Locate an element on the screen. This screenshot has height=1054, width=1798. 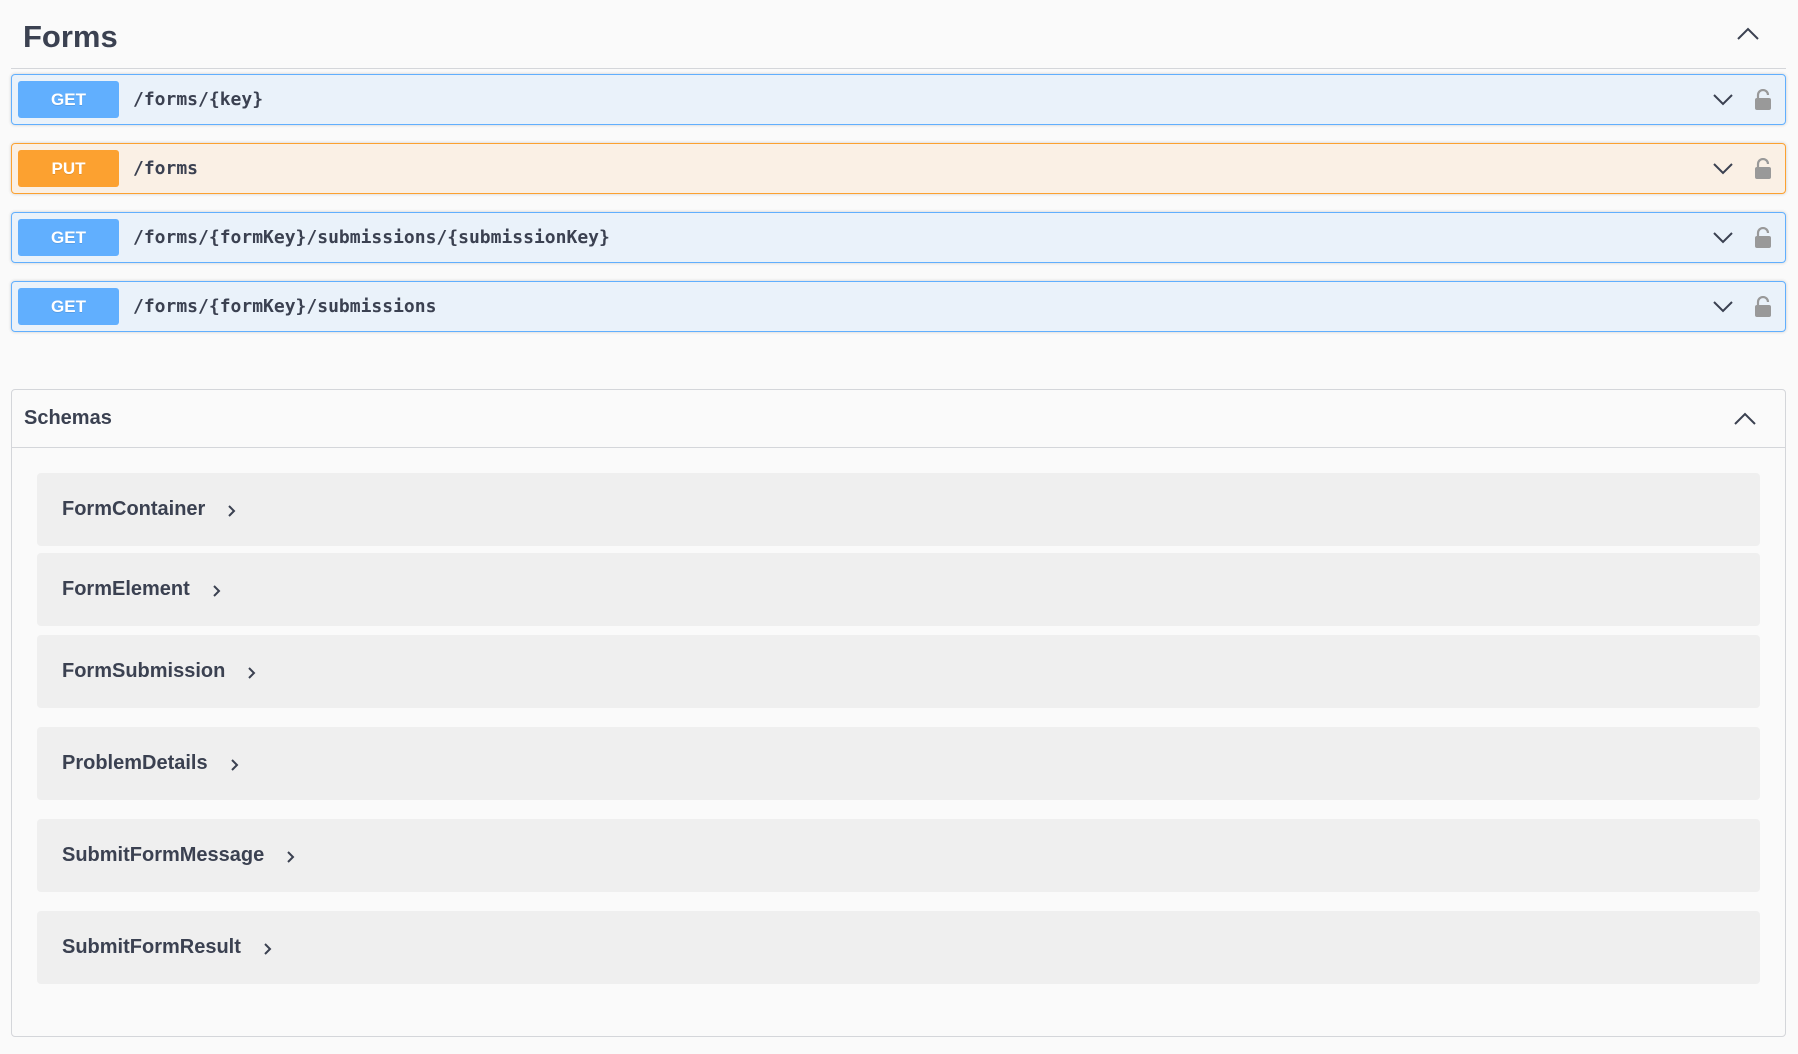
method-badge: PUT is located at coordinates (68, 168).